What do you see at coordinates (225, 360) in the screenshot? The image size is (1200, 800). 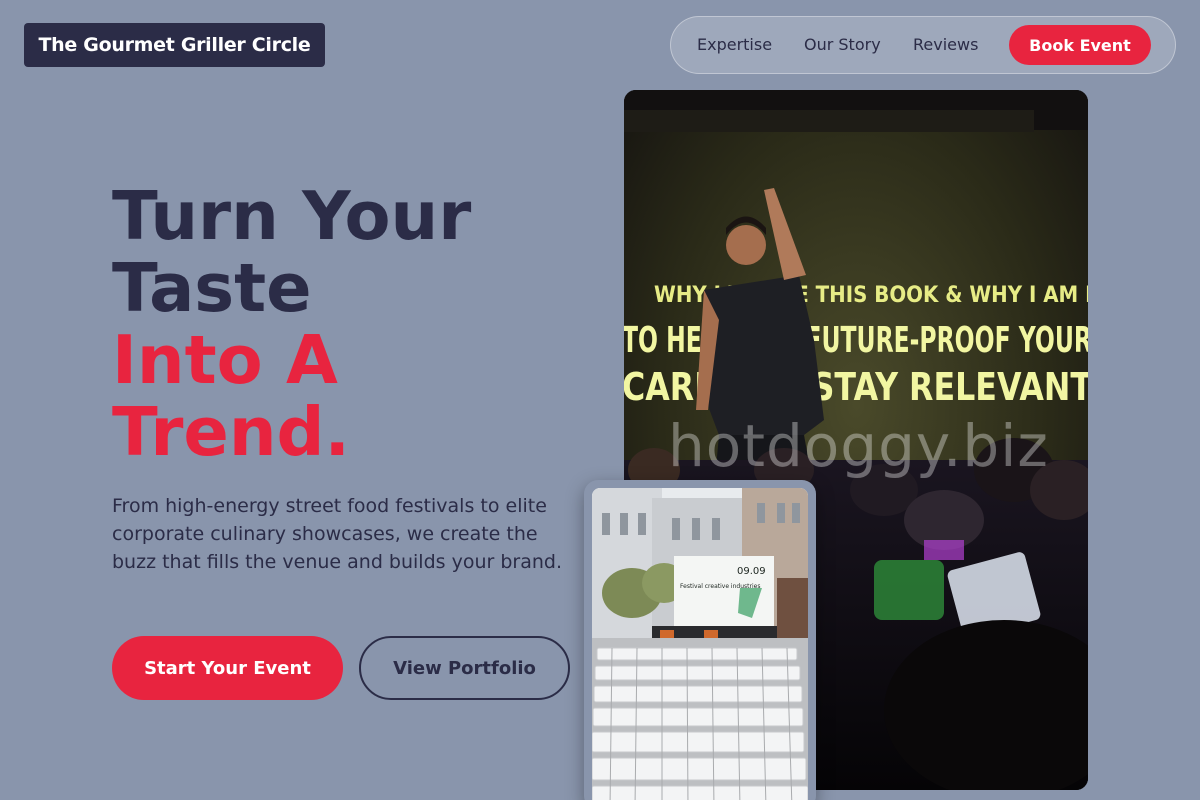 I see `headline-accent-line-1: Into A` at bounding box center [225, 360].